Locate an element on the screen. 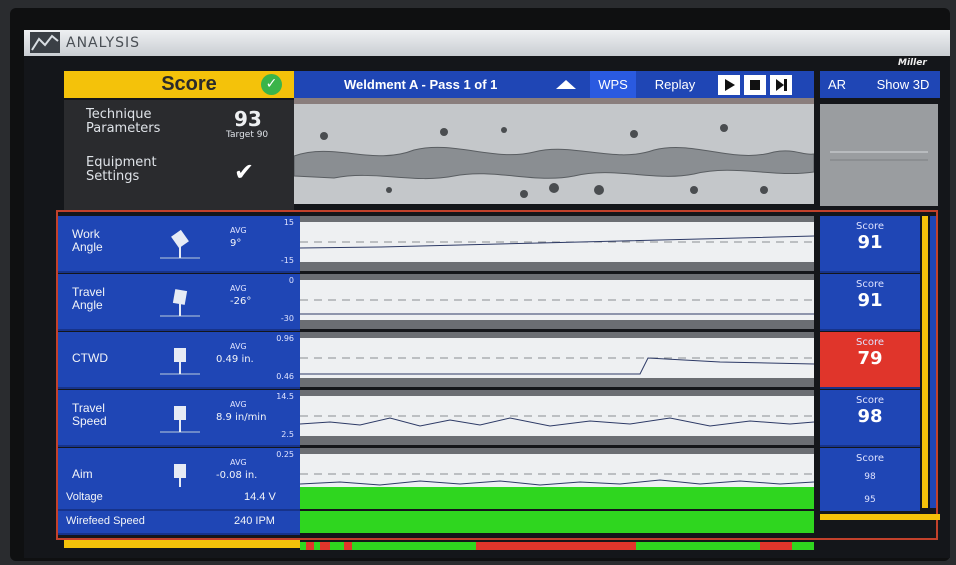 Image resolution: width=956 pixels, height=565 pixels. param-name: Travel Speed is located at coordinates (89, 415).